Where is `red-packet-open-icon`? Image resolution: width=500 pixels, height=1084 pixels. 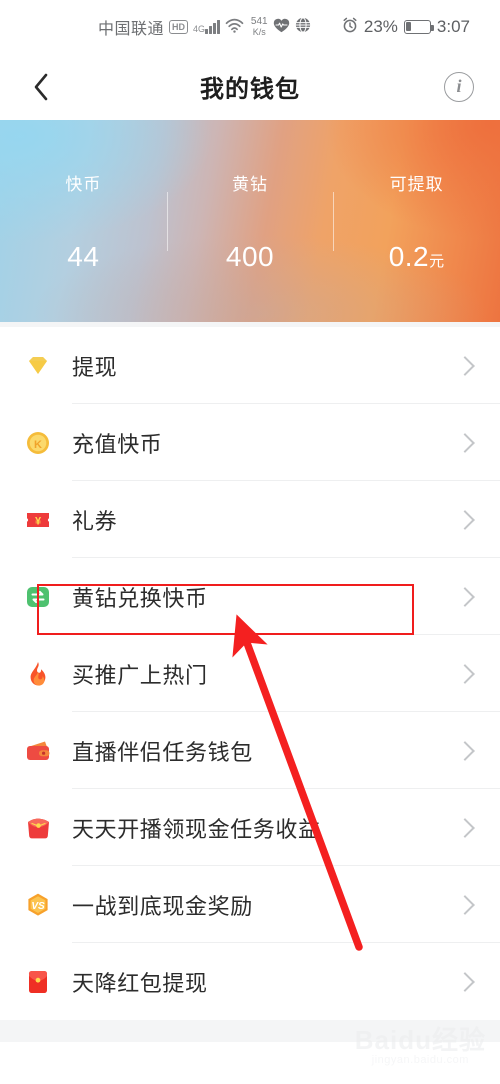
red-packet-open-icon is located at coordinates (38, 828).